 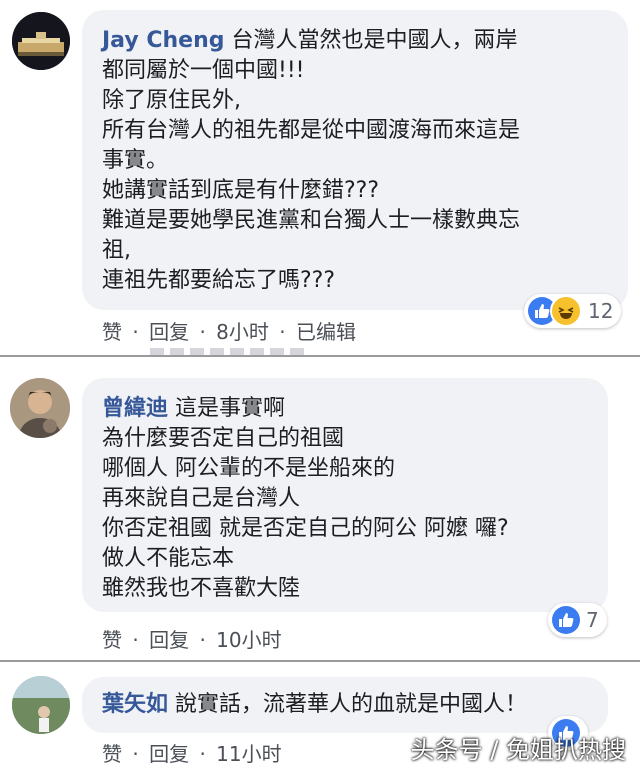 I want to click on comment-text: 做人不能忘本, so click(x=168, y=558).